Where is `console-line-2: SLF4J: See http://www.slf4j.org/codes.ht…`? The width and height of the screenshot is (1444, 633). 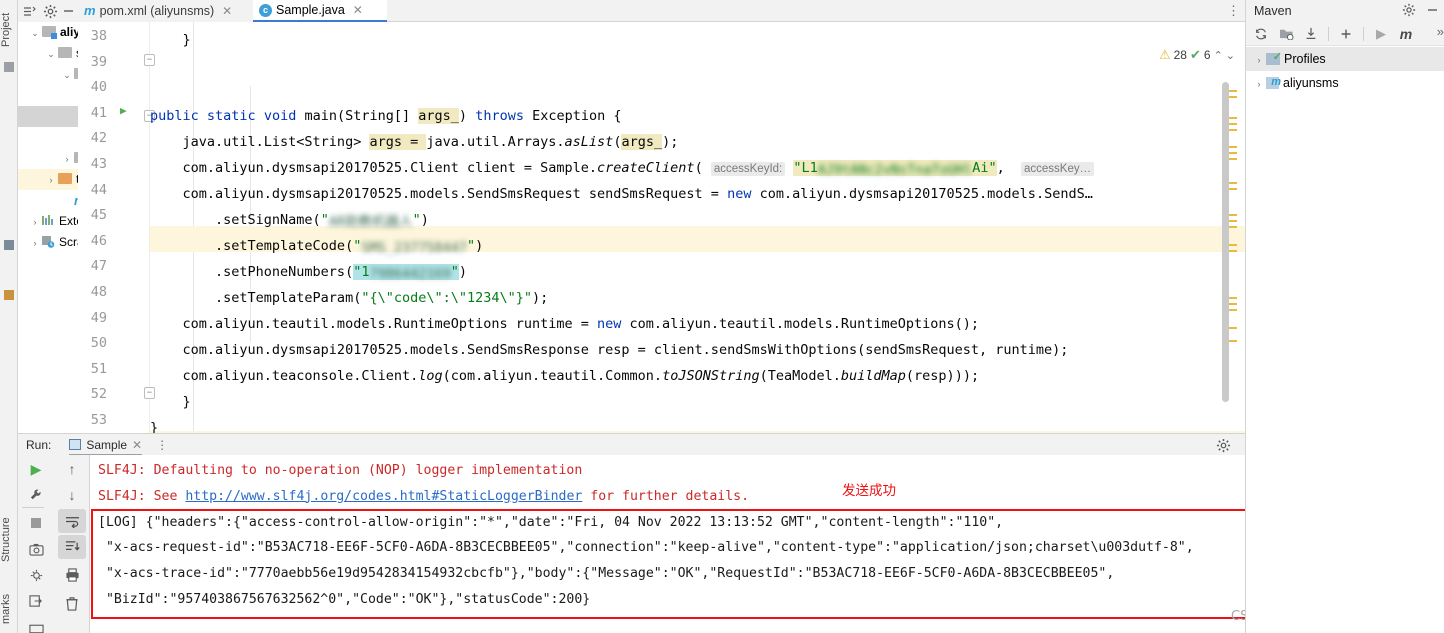 console-line-2: SLF4J: See http://www.slf4j.org/codes.ht… is located at coordinates (423, 497).